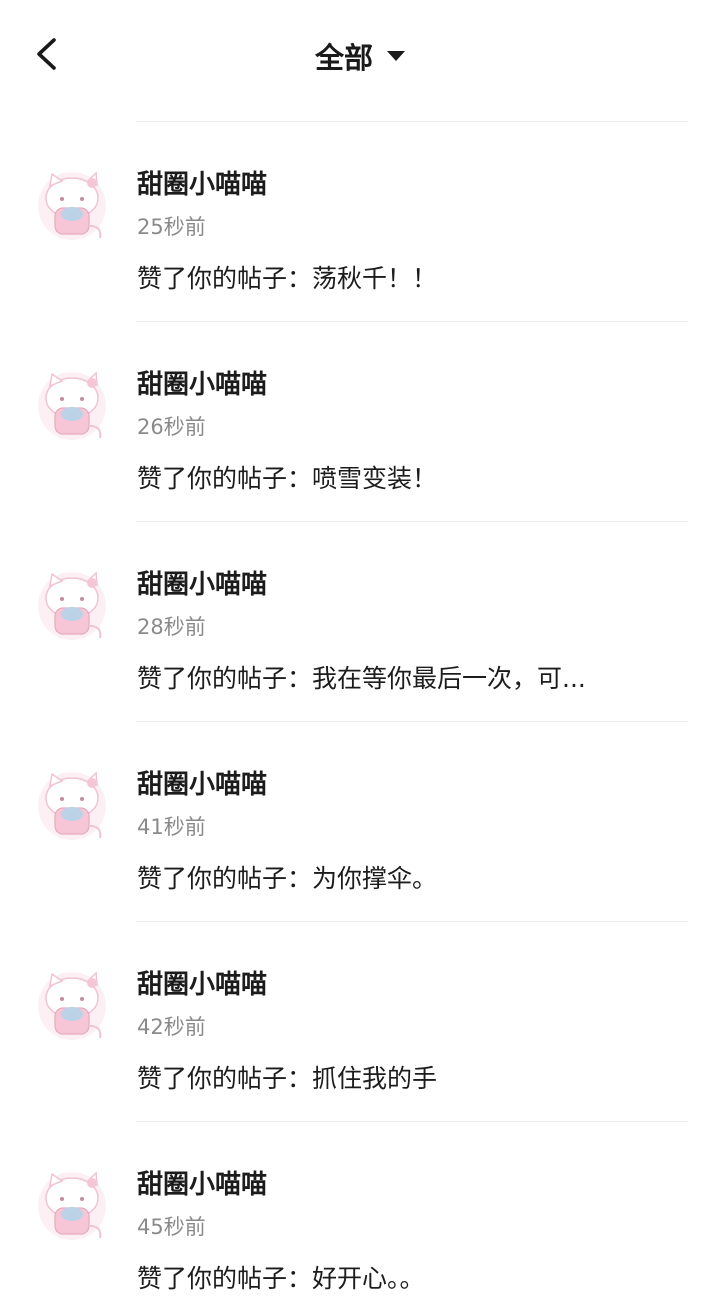 Image resolution: width=720 pixels, height=1315 pixels. I want to click on timestamp: 28秒前, so click(171, 627).